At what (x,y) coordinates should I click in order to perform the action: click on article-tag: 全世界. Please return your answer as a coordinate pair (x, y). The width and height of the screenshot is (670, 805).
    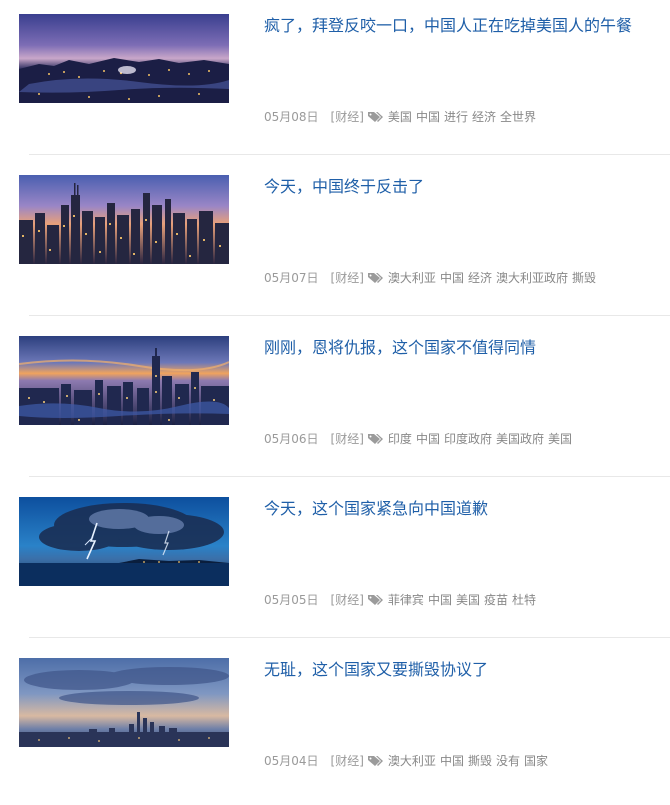
    Looking at the image, I should click on (518, 117).